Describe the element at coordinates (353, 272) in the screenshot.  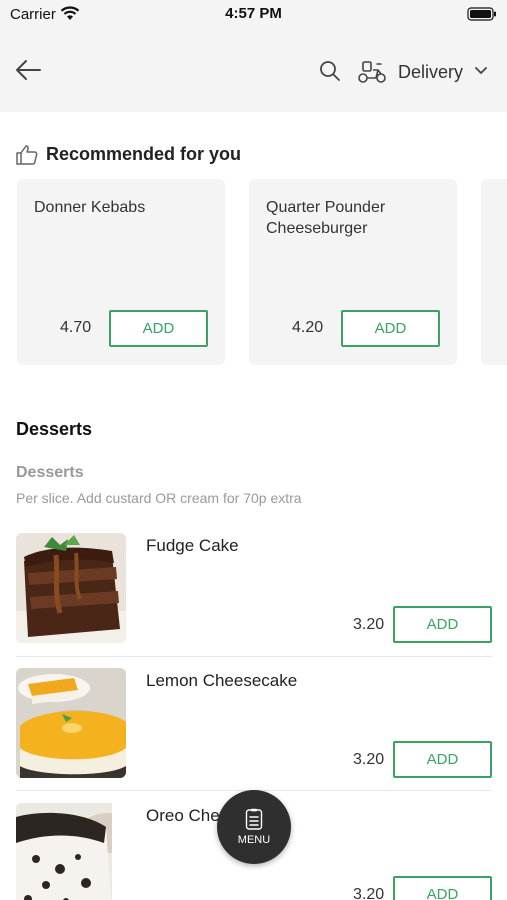
I see `recommended-card: Quarter Pounder Cheeseburger 4.20 ADD` at that location.